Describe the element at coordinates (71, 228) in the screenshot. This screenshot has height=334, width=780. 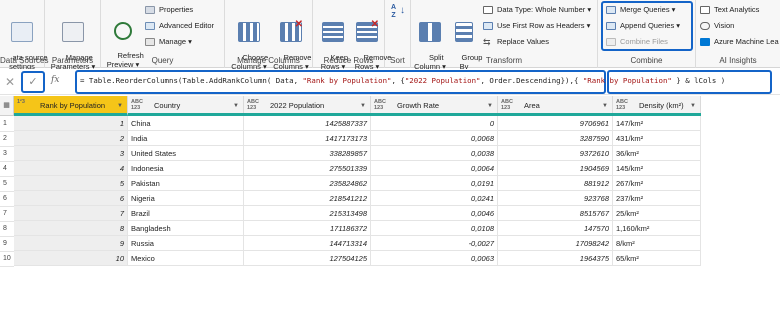
I see `cell-rank: 8` at that location.